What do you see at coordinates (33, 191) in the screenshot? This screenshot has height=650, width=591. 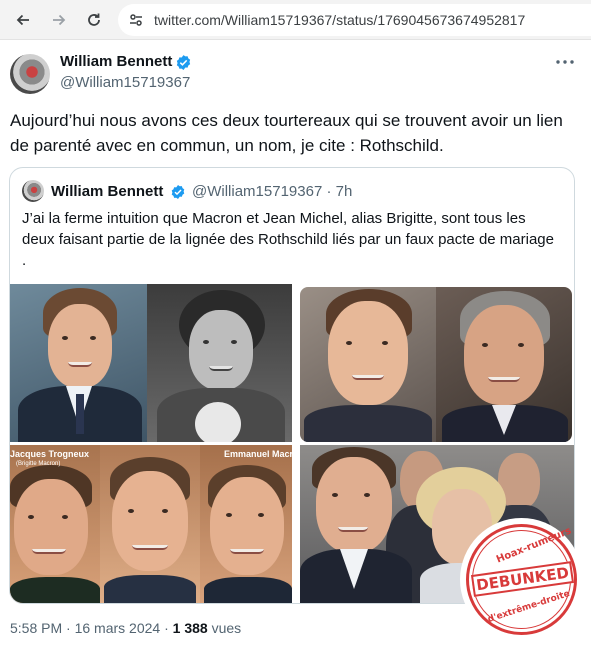 I see `quote-author-avatar` at bounding box center [33, 191].